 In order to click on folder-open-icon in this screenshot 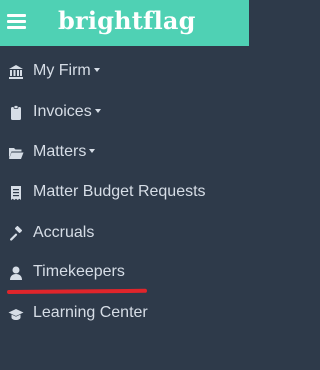, I will do `click(16, 153)`.